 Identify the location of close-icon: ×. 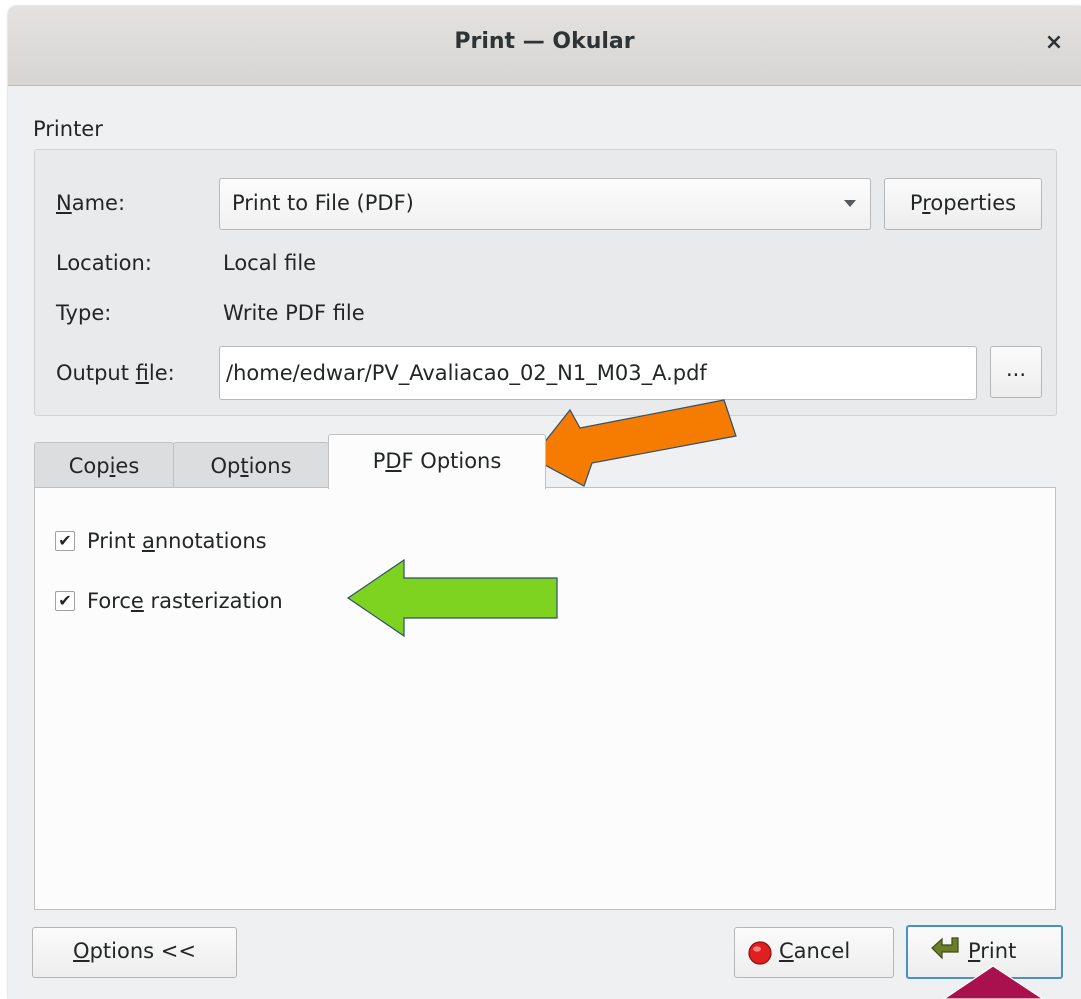
(1054, 43).